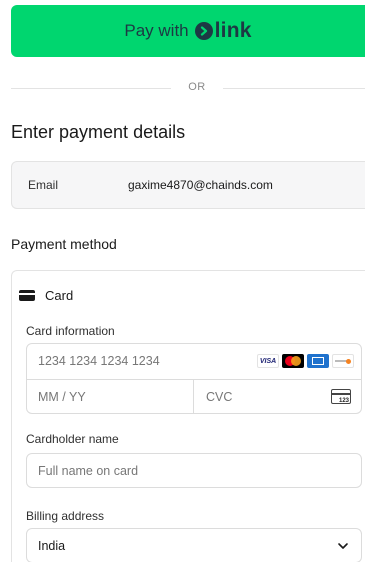 The height and width of the screenshot is (562, 365). I want to click on cvc-card-icon: 123, so click(341, 396).